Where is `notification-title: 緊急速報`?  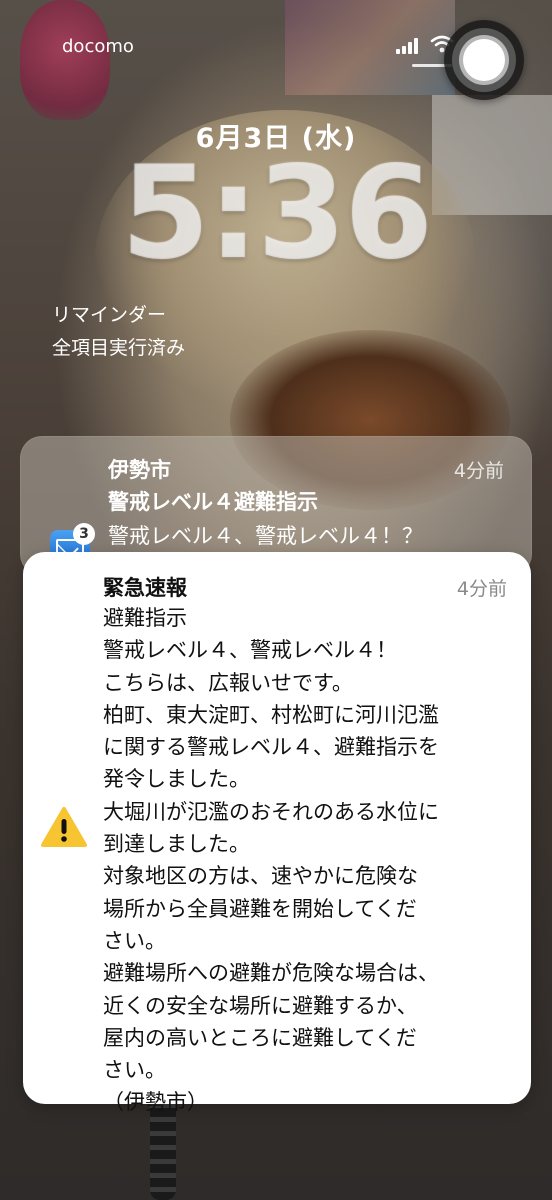
notification-title: 緊急速報 is located at coordinates (145, 588).